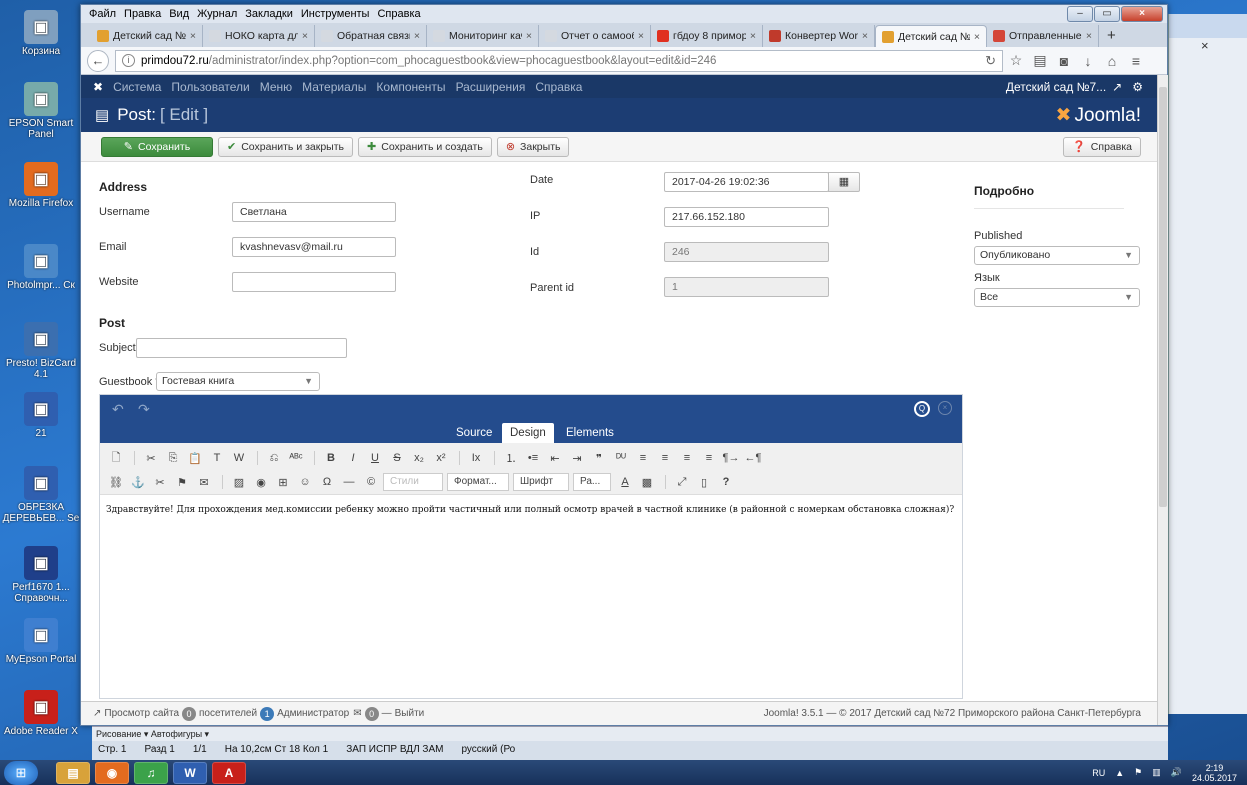  I want to click on tab-elements: Elements, so click(590, 433).